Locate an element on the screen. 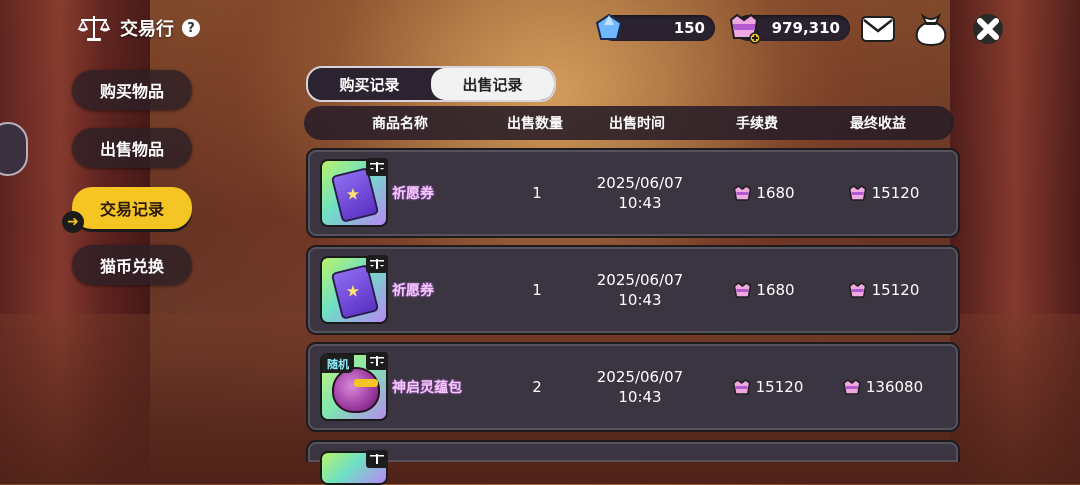  scale-icon is located at coordinates (94, 28).